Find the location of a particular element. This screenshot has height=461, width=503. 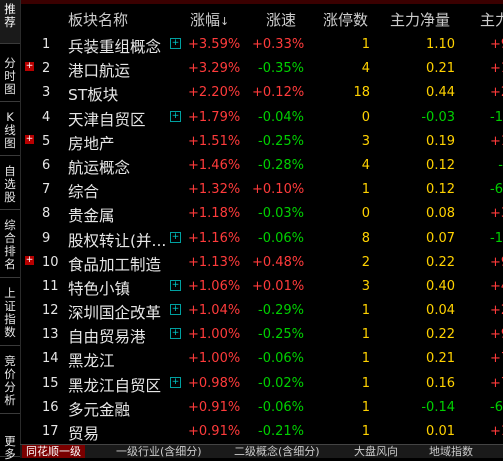

limit-up-count: 1 is located at coordinates (365, 383).